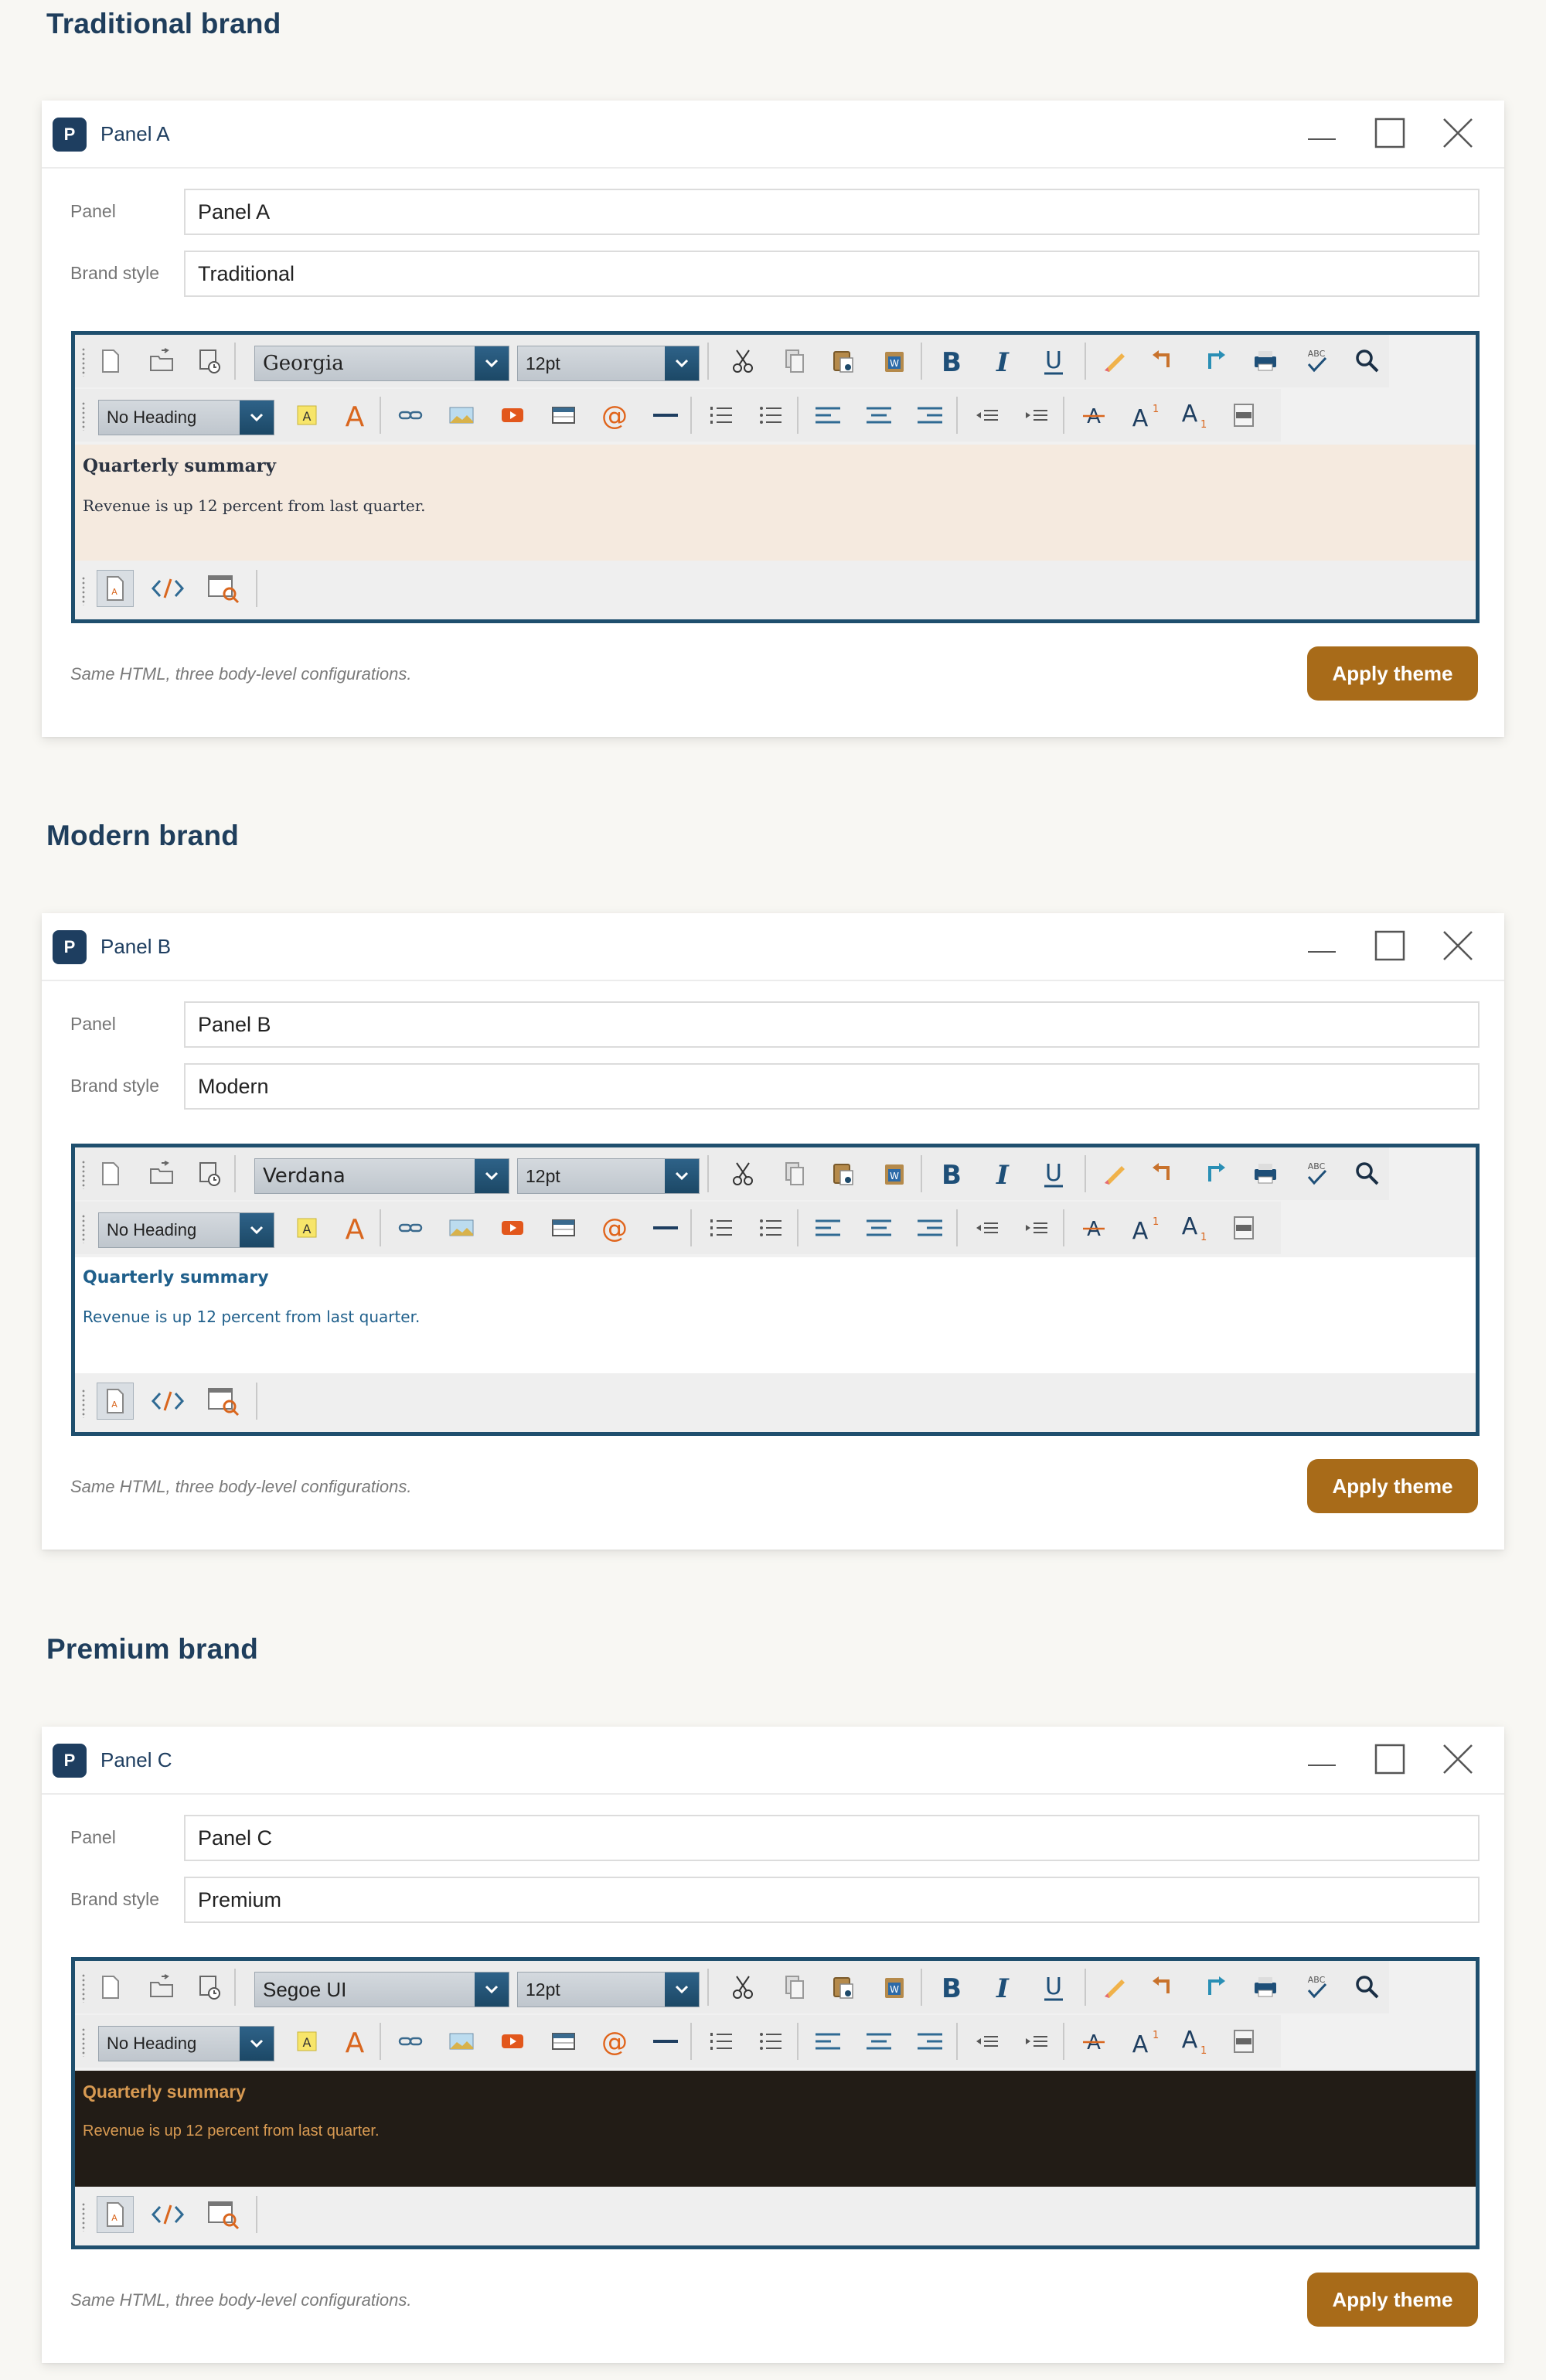  What do you see at coordinates (832, 274) in the screenshot?
I see `brand-style-input: Traditional` at bounding box center [832, 274].